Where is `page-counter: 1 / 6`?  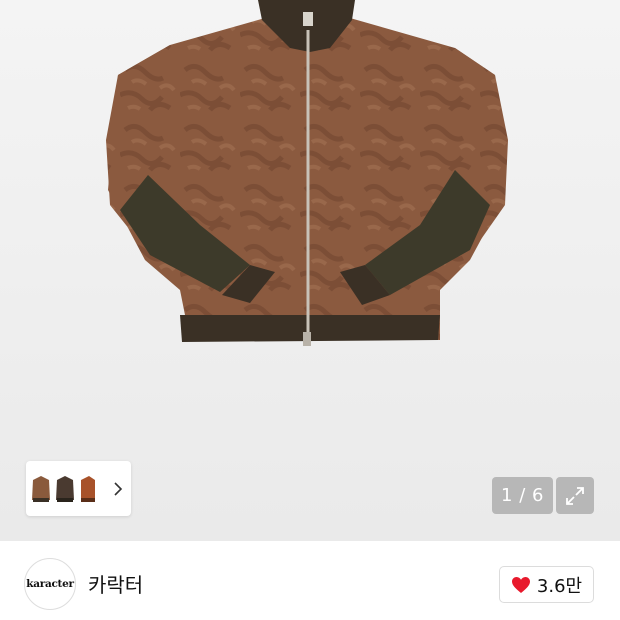
page-counter: 1 / 6 is located at coordinates (522, 495).